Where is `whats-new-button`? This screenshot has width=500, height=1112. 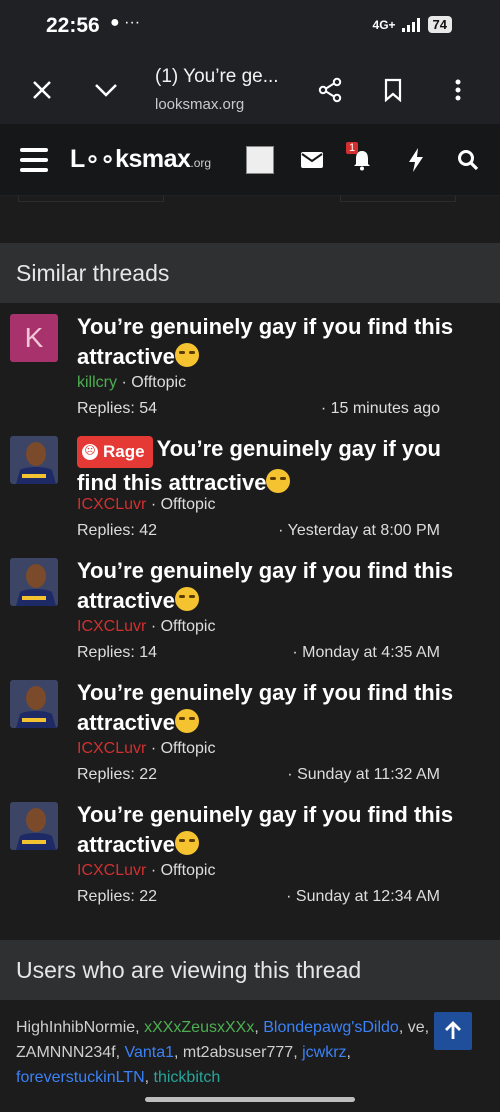 whats-new-button is located at coordinates (416, 160).